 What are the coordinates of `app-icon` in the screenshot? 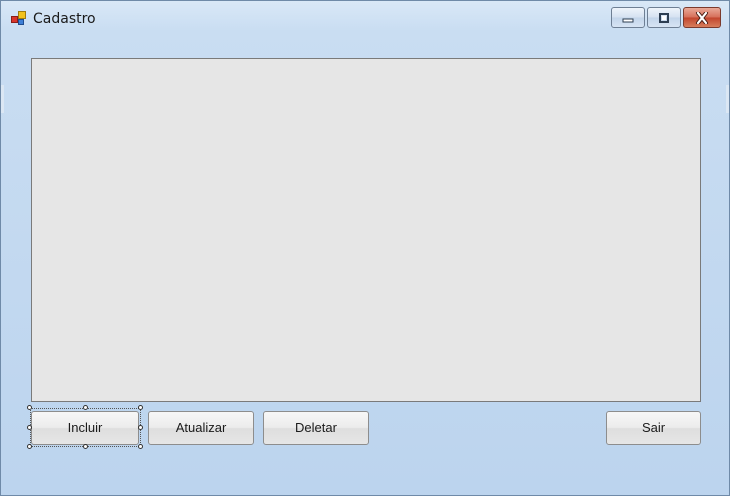 It's located at (19, 18).